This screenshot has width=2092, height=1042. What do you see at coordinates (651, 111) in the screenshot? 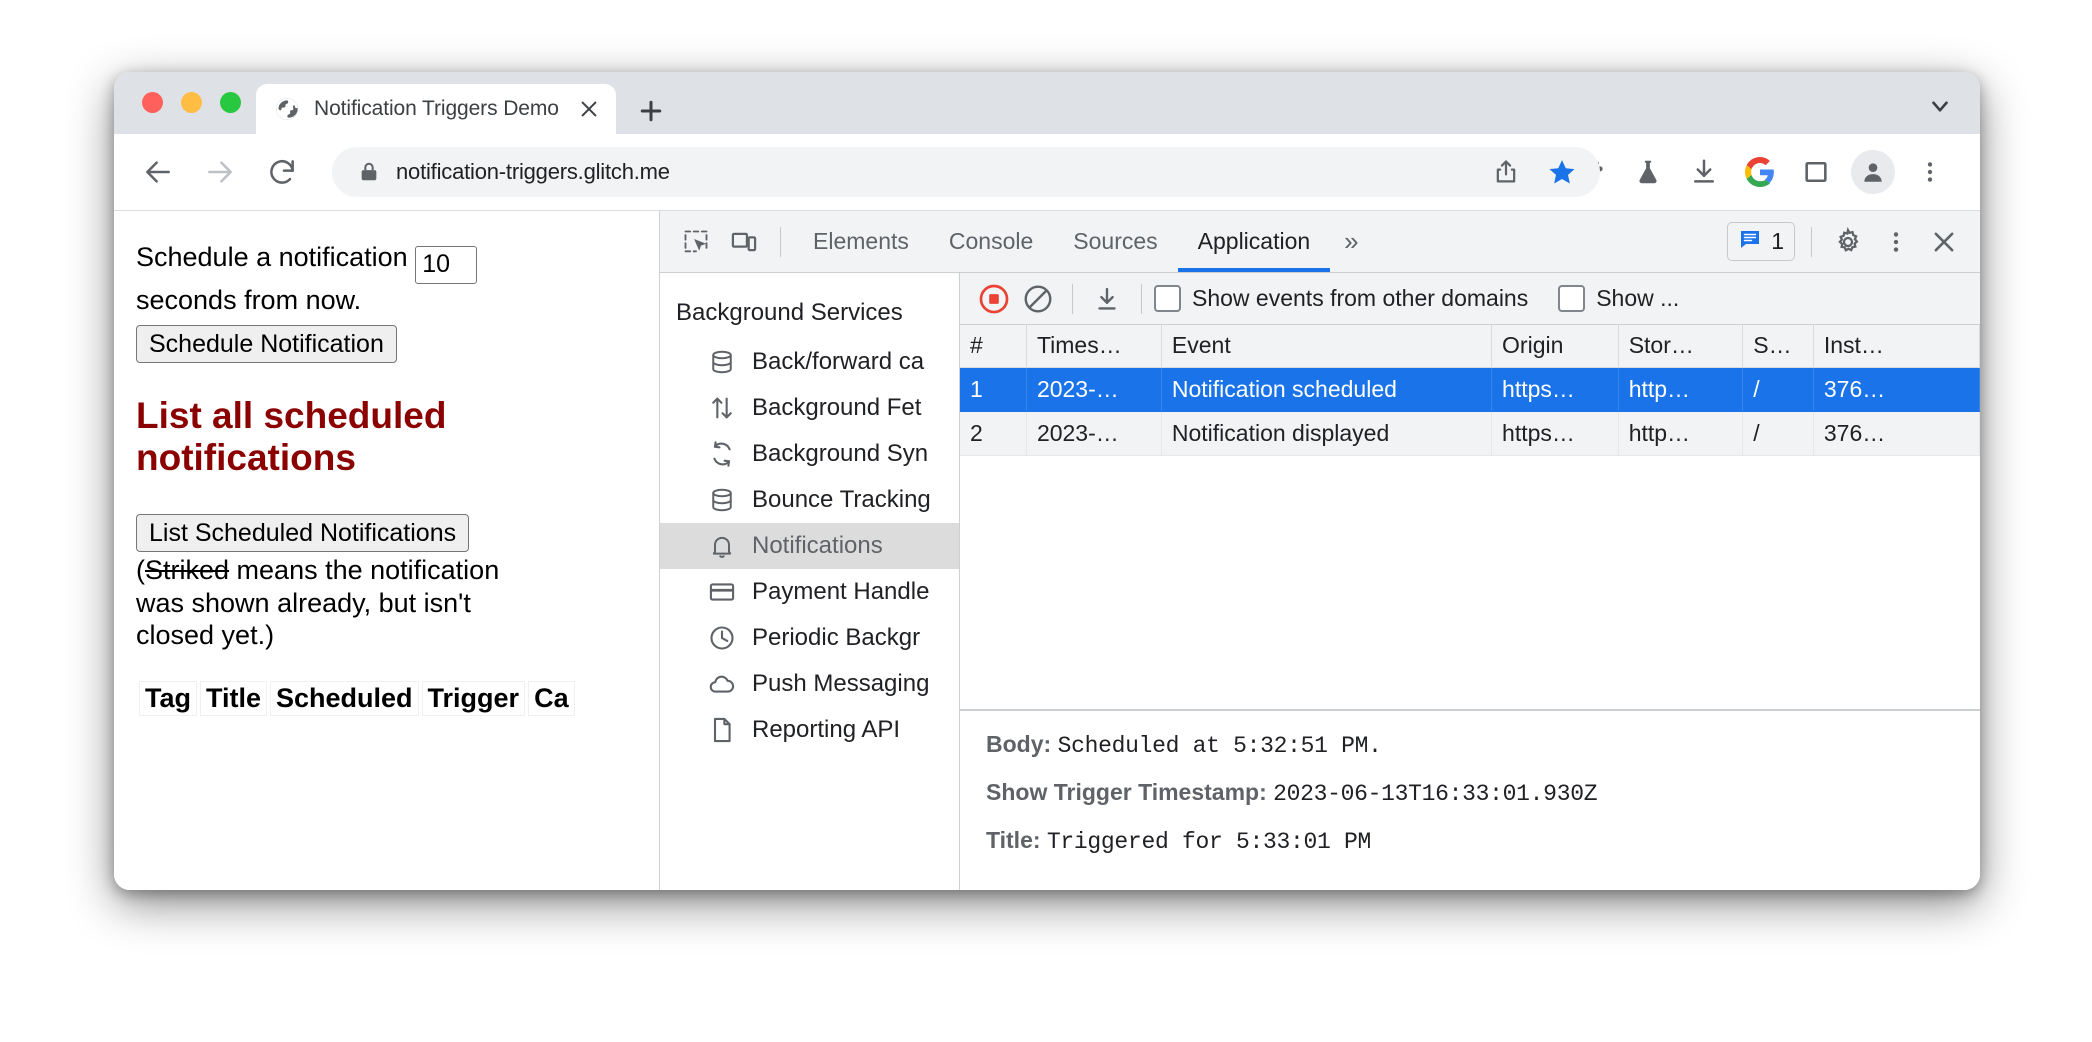
I see `plus-icon` at bounding box center [651, 111].